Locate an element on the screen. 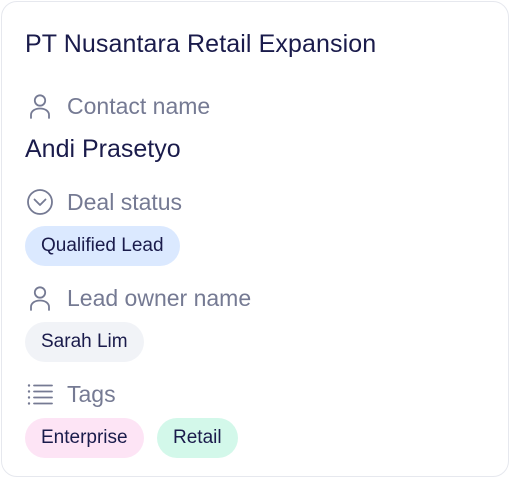 This screenshot has height=480, width=512. deal-status-label: Deal status is located at coordinates (103, 202).